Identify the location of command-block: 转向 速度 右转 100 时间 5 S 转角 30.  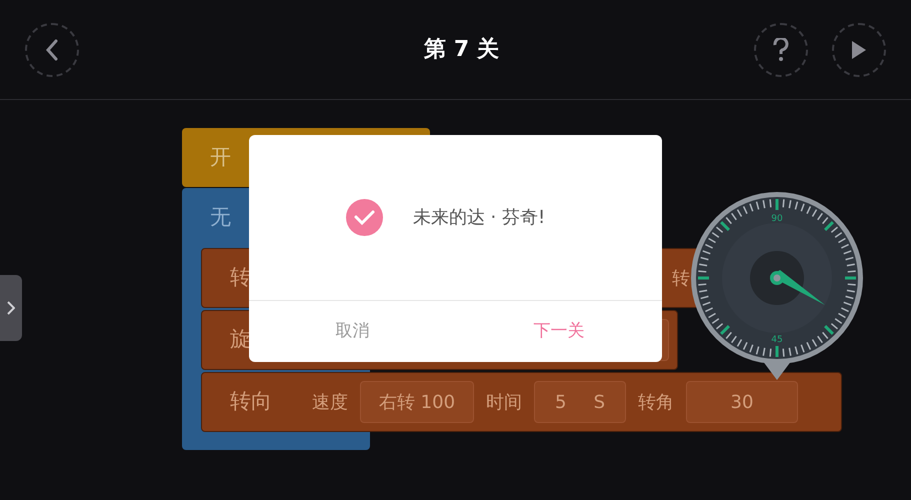
(521, 402).